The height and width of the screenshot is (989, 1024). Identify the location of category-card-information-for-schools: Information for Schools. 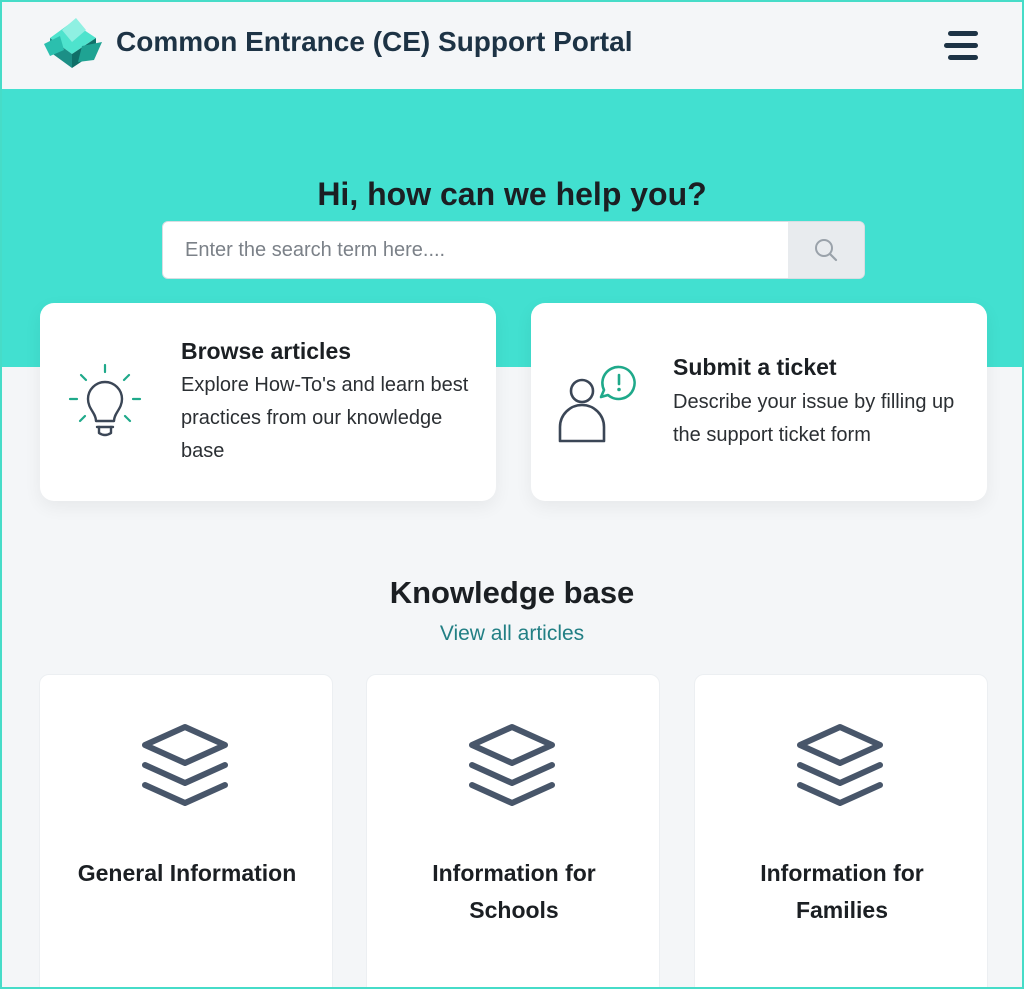
(513, 831).